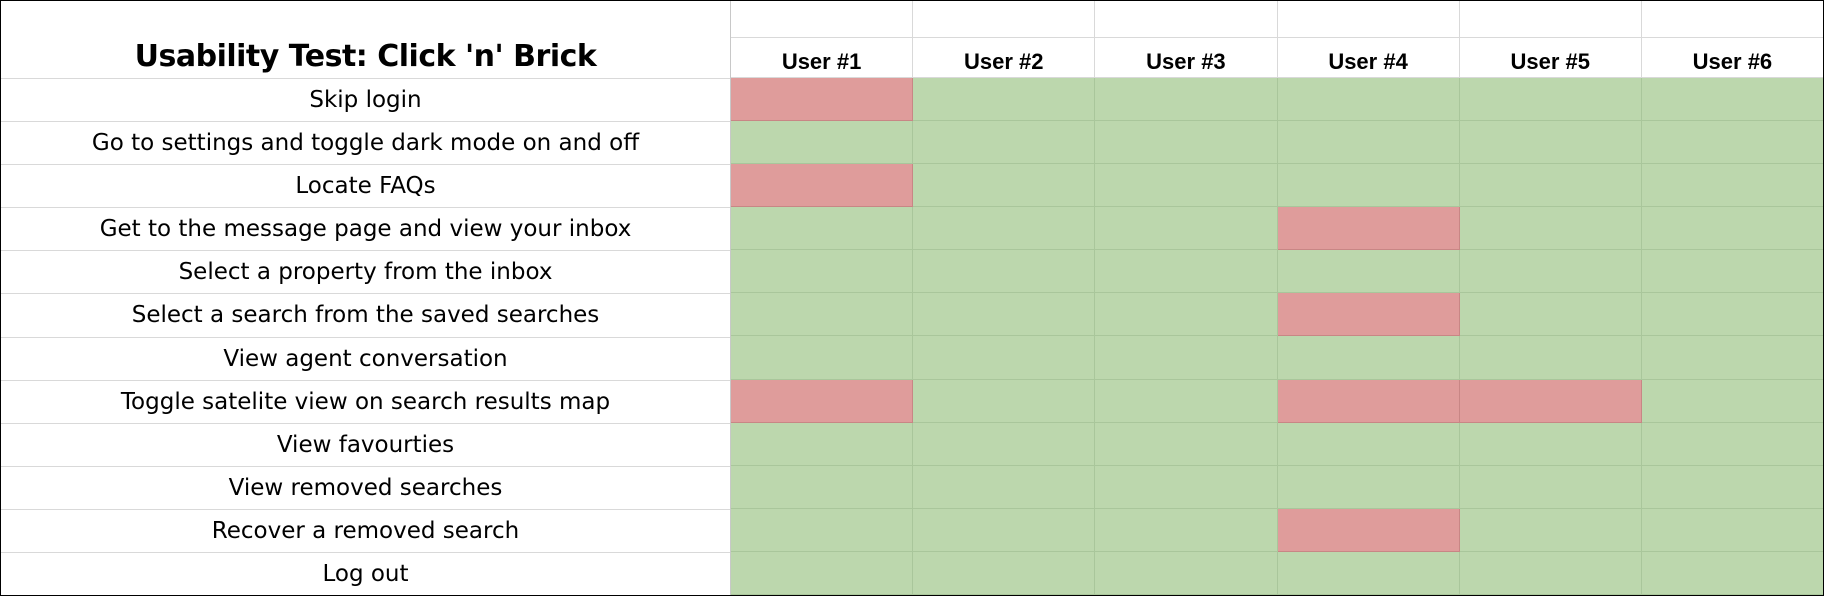  I want to click on task-label: Locate FAQs, so click(365, 185).